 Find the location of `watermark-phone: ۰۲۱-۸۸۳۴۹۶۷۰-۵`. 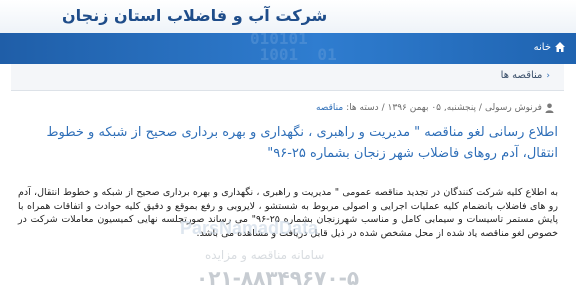

watermark-phone: ۰۲۱-۸۸۳۴۹۶۷۰-۵ is located at coordinates (278, 278).